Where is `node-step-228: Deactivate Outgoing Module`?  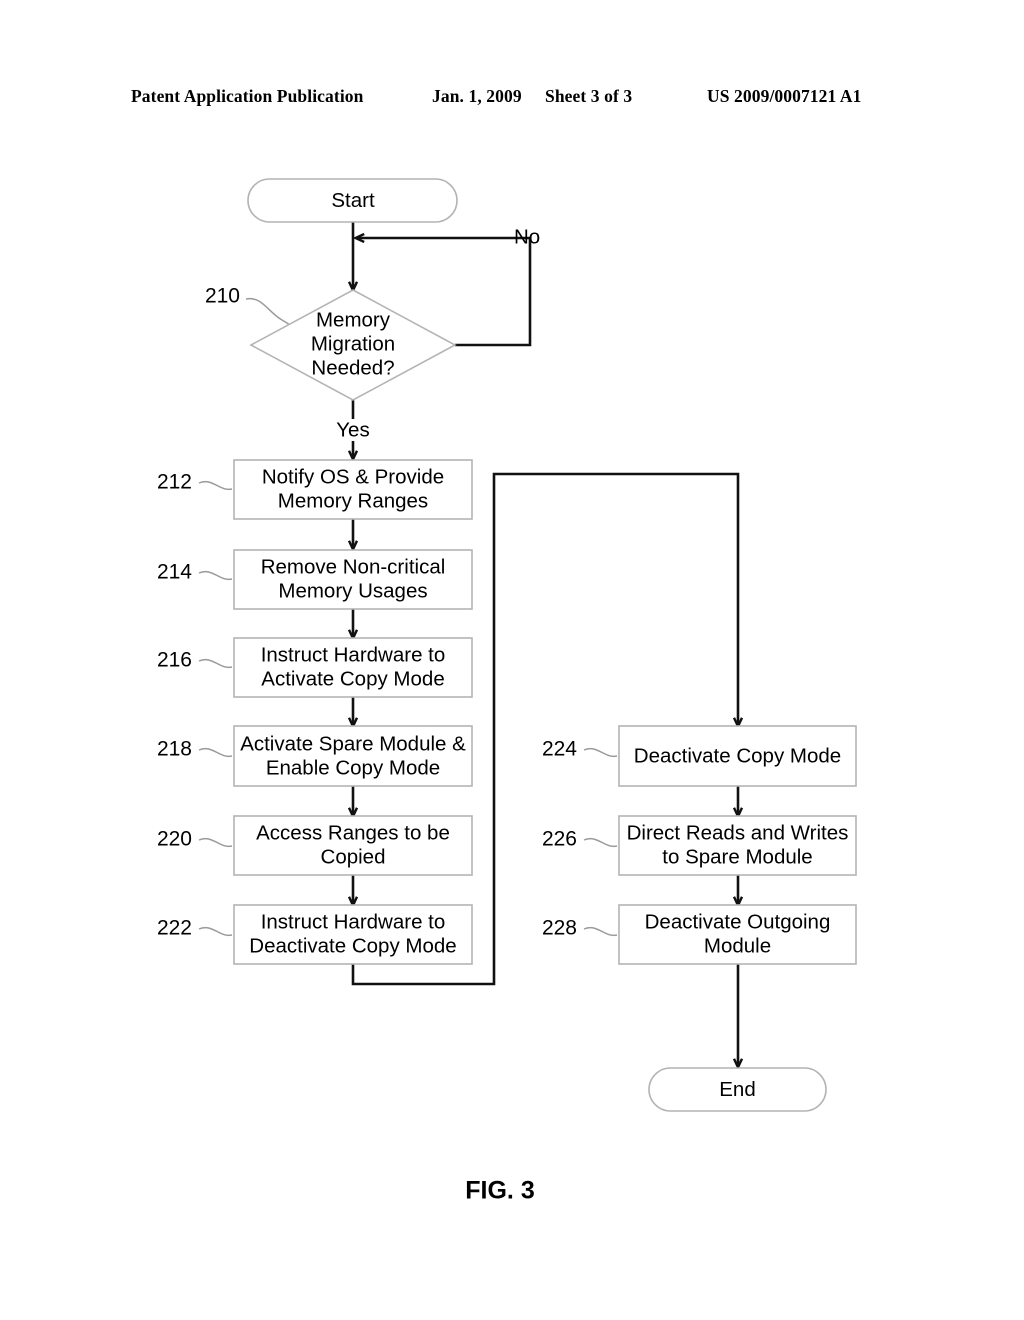 node-step-228: Deactivate Outgoing Module is located at coordinates (737, 934).